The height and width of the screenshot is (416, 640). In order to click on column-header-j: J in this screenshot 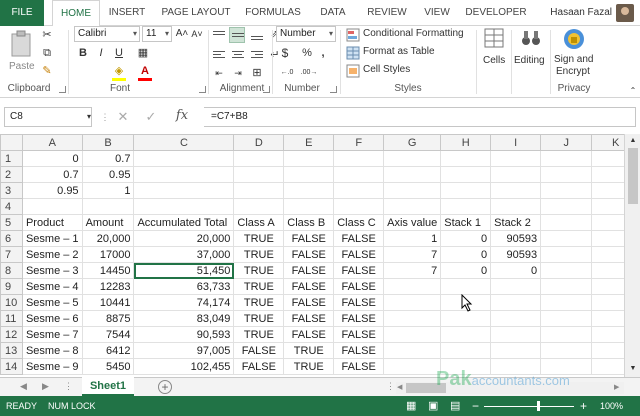, I will do `click(566, 142)`.